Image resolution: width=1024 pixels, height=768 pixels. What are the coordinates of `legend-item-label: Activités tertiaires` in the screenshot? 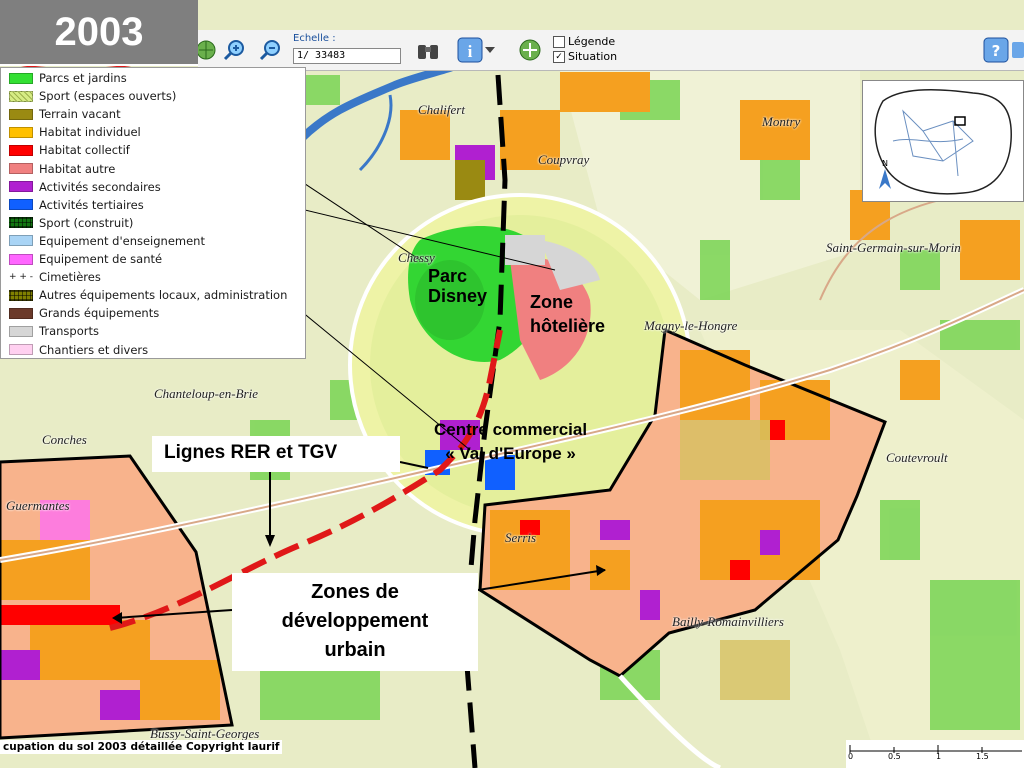 It's located at (91, 204).